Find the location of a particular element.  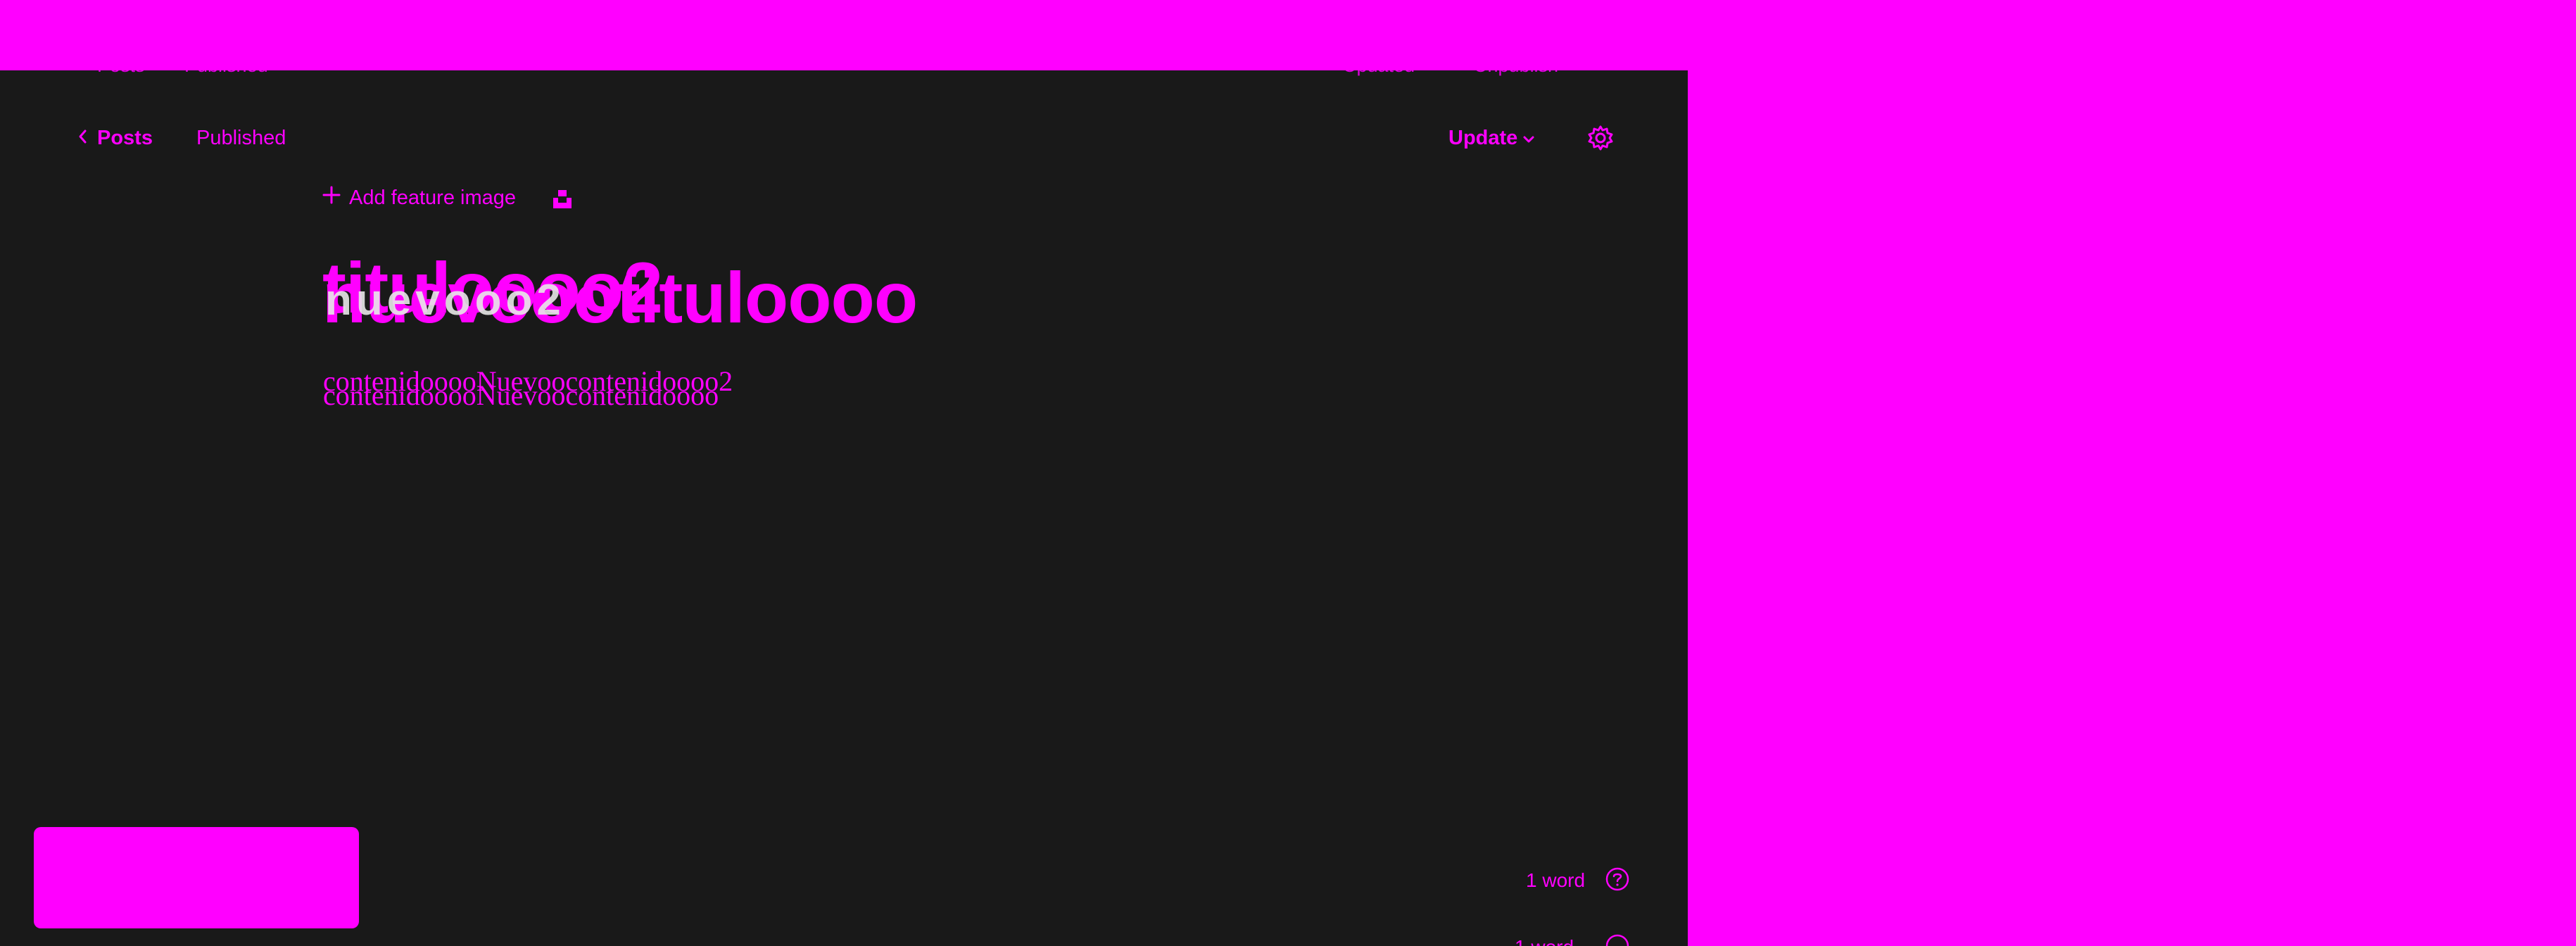

update-label: Update is located at coordinates (1483, 138).